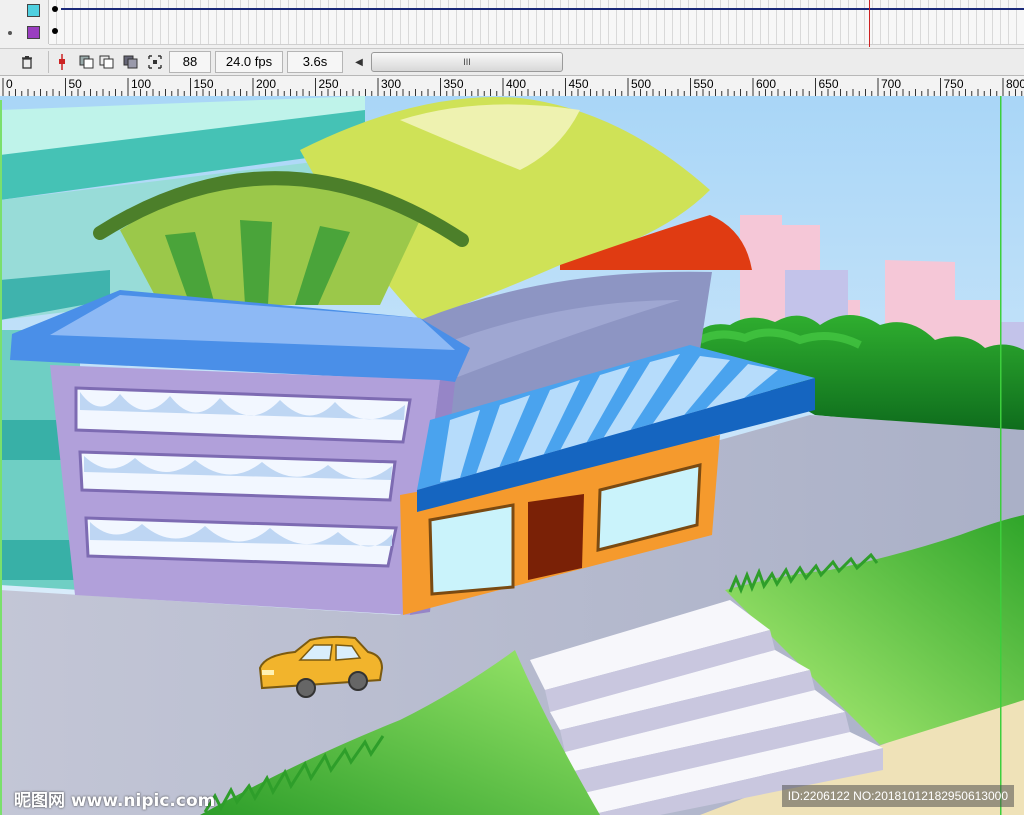  I want to click on onion-skin-icon, so click(87, 62).